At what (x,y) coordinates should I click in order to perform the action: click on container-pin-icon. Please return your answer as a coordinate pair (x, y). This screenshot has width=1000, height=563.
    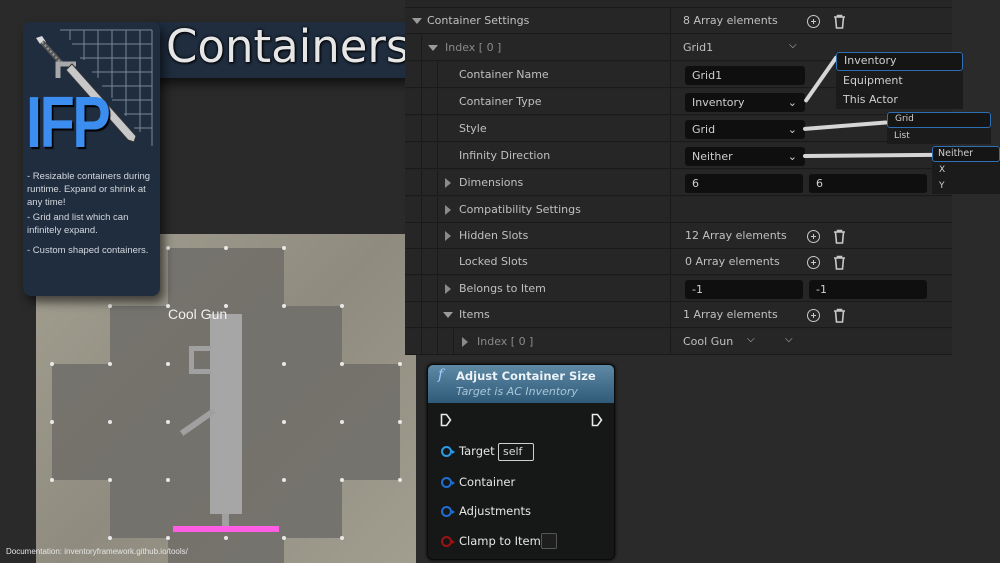
    Looking at the image, I should click on (448, 482).